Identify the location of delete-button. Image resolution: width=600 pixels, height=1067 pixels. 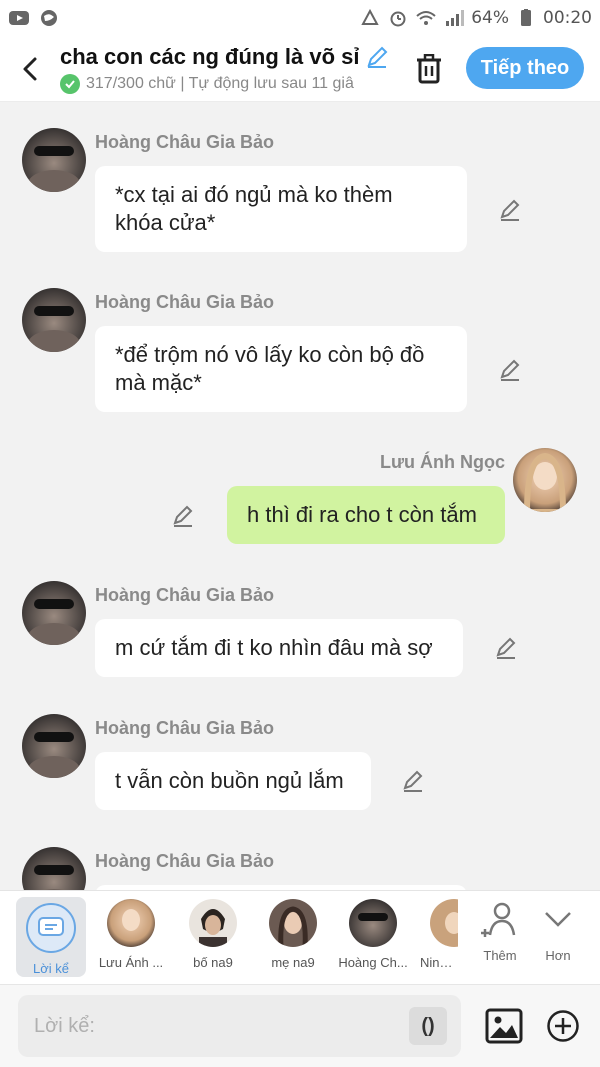
(429, 69).